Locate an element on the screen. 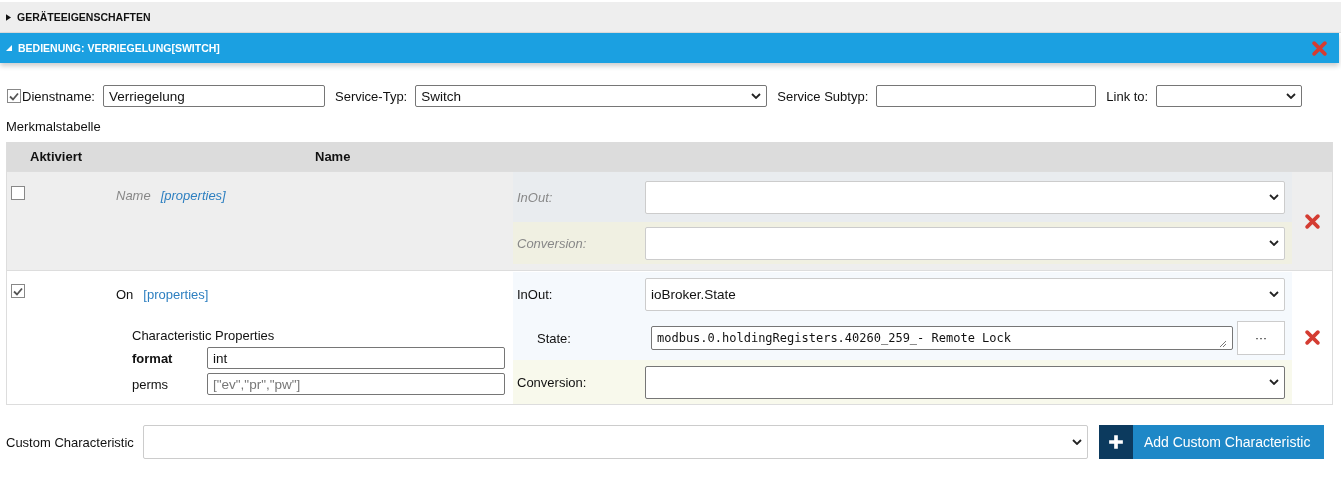 This screenshot has height=484, width=1341. table-title: Merkmalstabelle is located at coordinates (53, 127).